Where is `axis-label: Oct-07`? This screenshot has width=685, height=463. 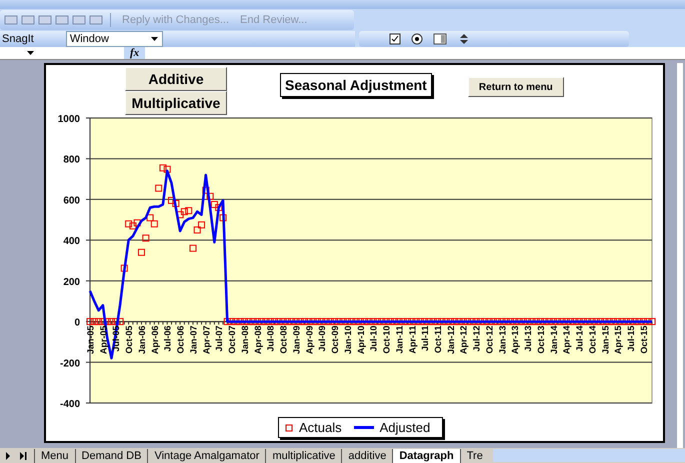
axis-label: Oct-07 is located at coordinates (232, 340).